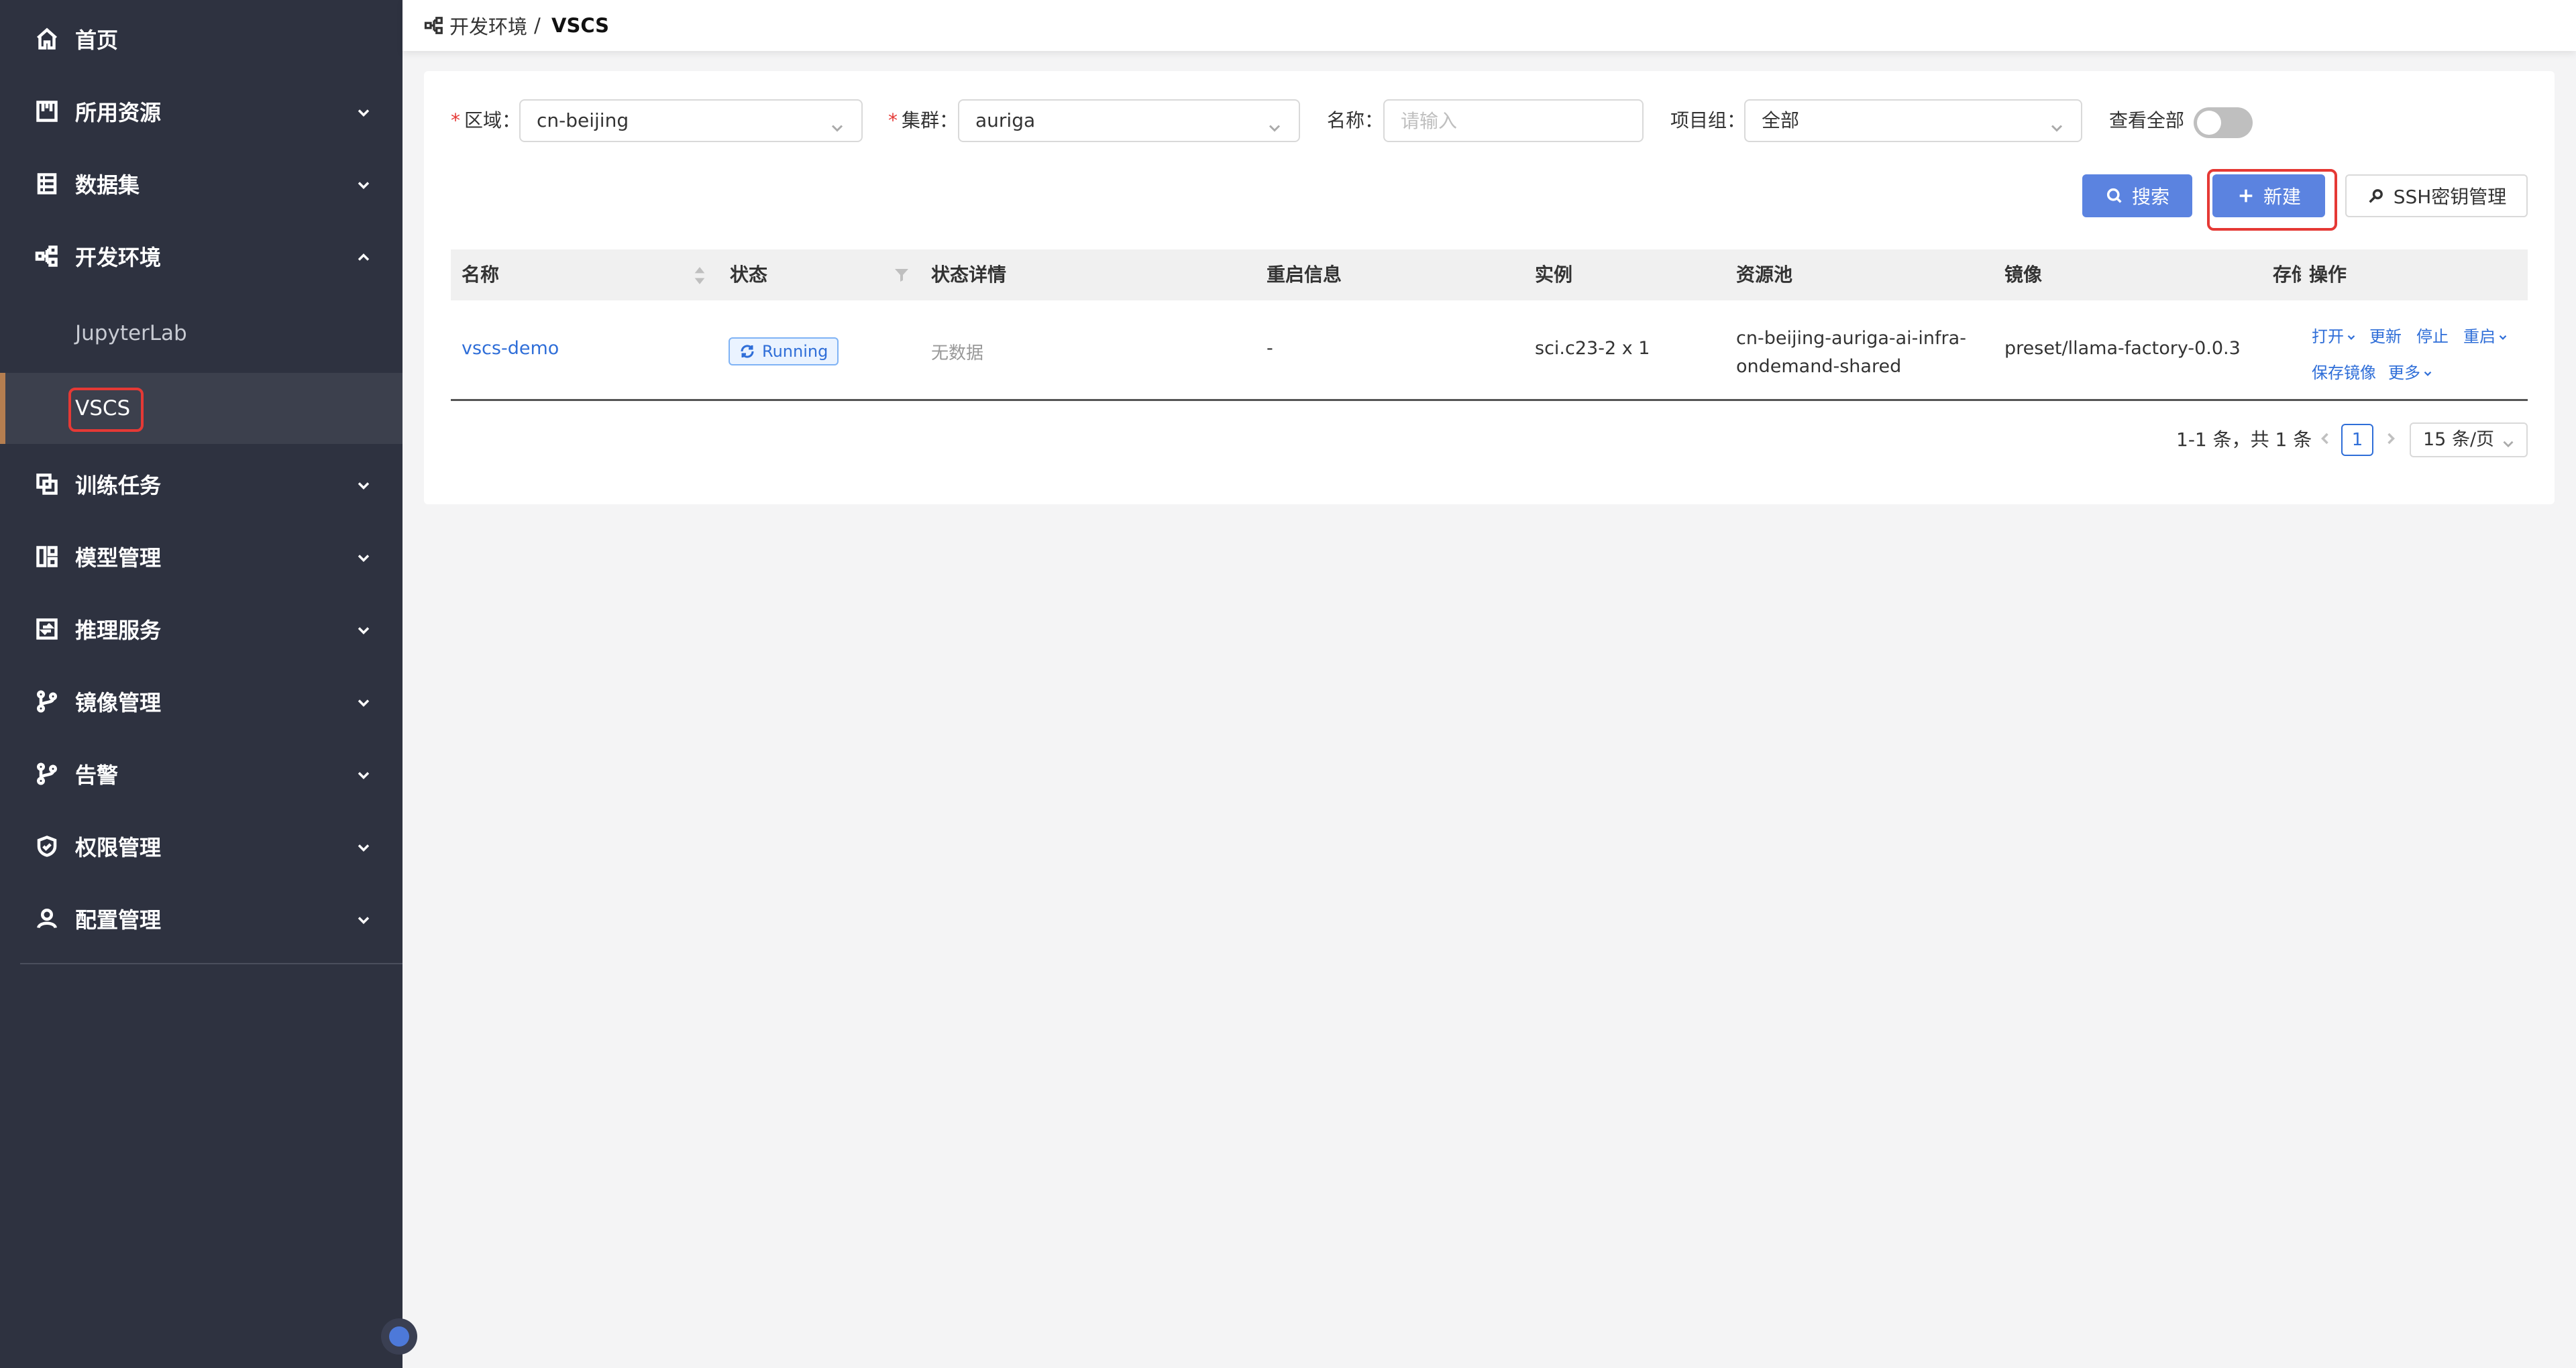  What do you see at coordinates (957, 353) in the screenshot?
I see `status-detail: 无数据` at bounding box center [957, 353].